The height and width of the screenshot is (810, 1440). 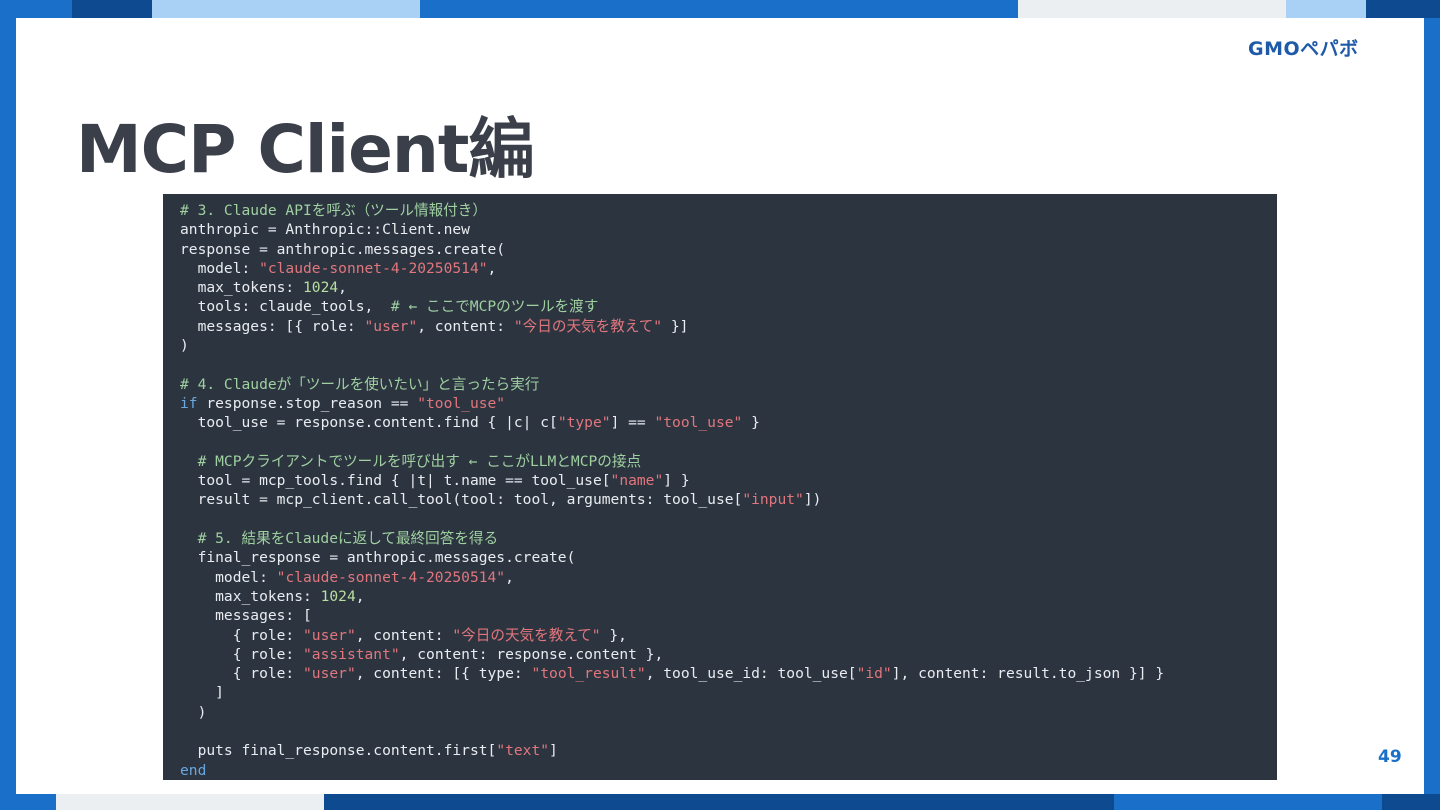 I want to click on code-token-string: "input", so click(x=773, y=500).